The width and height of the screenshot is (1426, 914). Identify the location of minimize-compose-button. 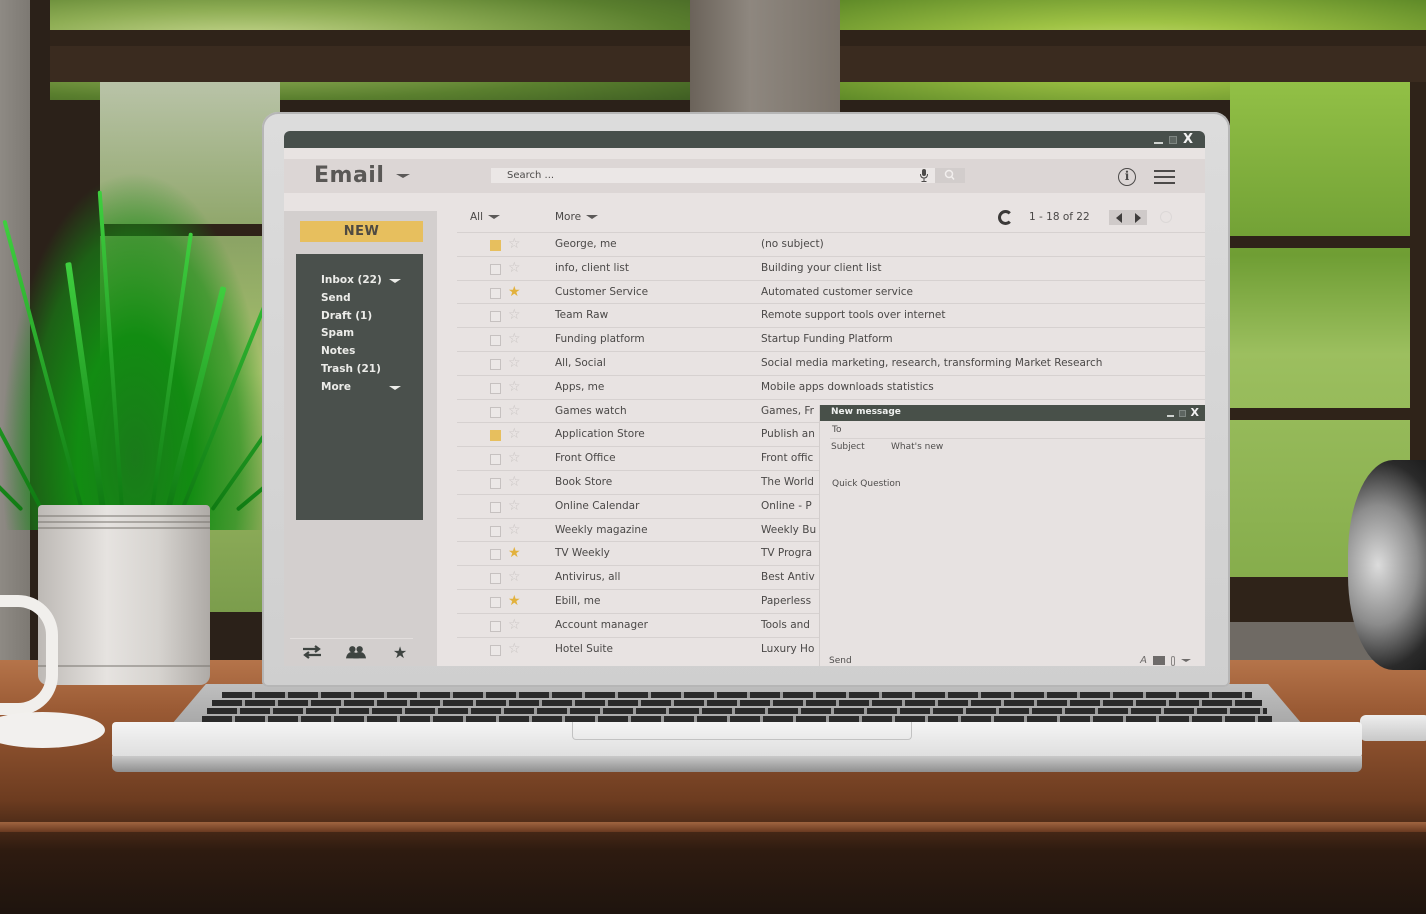
(1170, 416).